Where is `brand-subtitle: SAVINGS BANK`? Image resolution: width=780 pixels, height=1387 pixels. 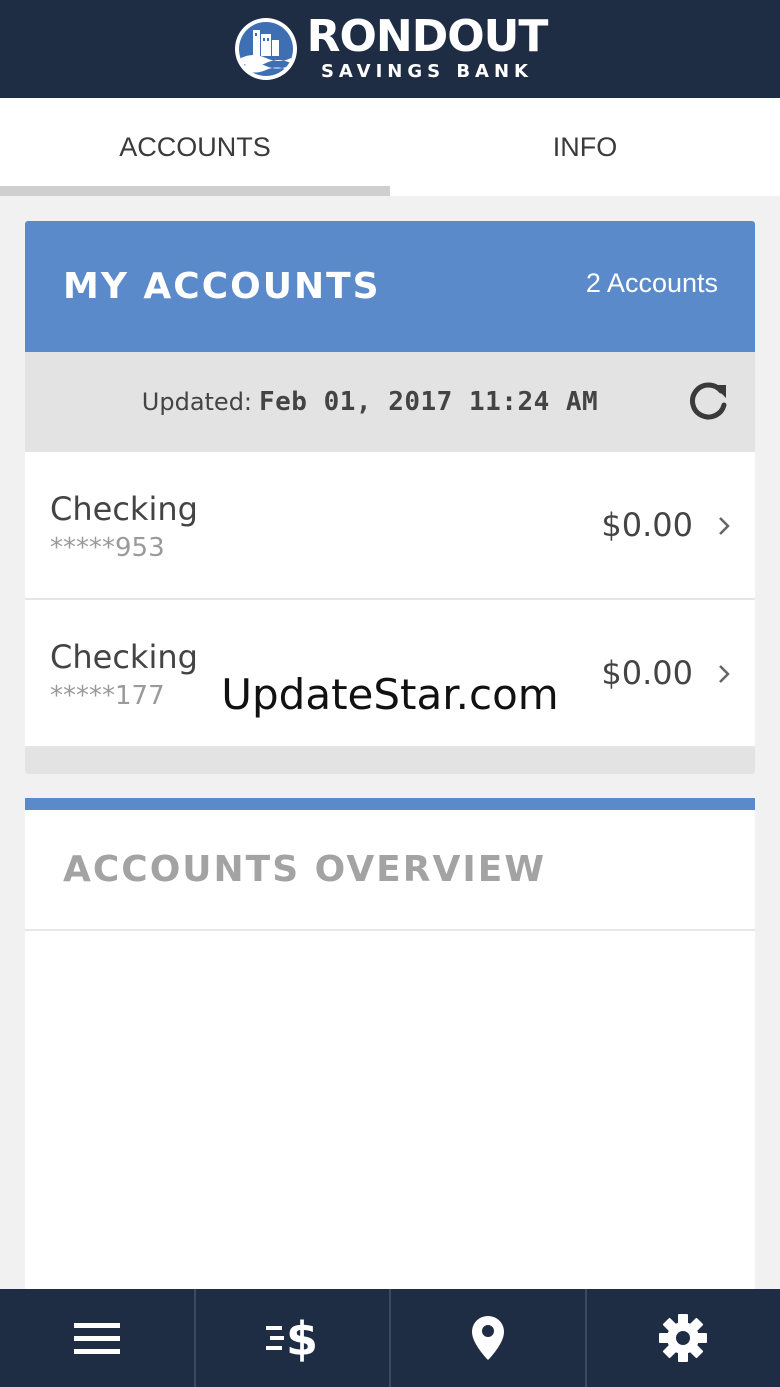 brand-subtitle: SAVINGS BANK is located at coordinates (427, 71).